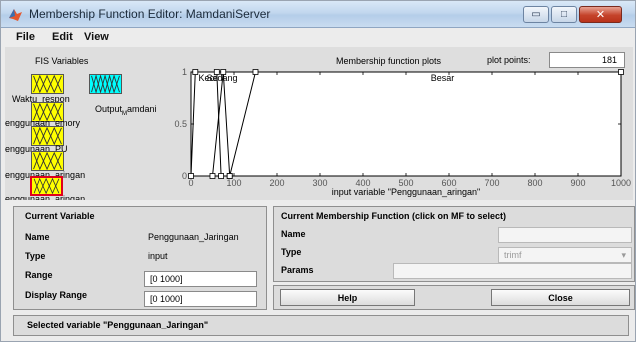 The height and width of the screenshot is (342, 636). Describe the element at coordinates (534, 183) in the screenshot. I see `x-tick-label: 800` at that location.